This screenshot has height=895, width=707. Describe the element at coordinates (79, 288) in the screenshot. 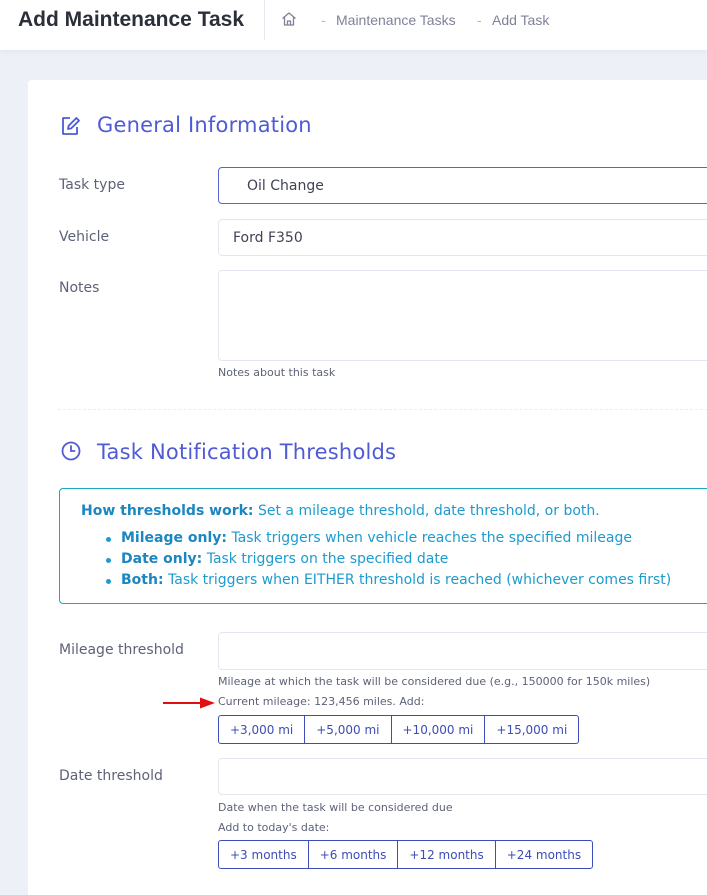

I see `notes-label: Notes` at that location.